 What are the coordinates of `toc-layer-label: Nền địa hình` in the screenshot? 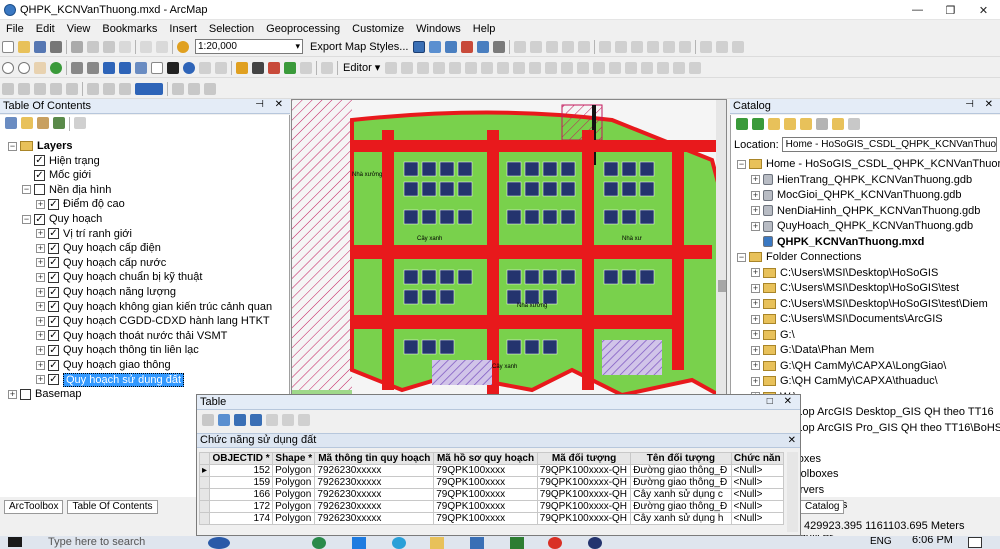 It's located at (80, 190).